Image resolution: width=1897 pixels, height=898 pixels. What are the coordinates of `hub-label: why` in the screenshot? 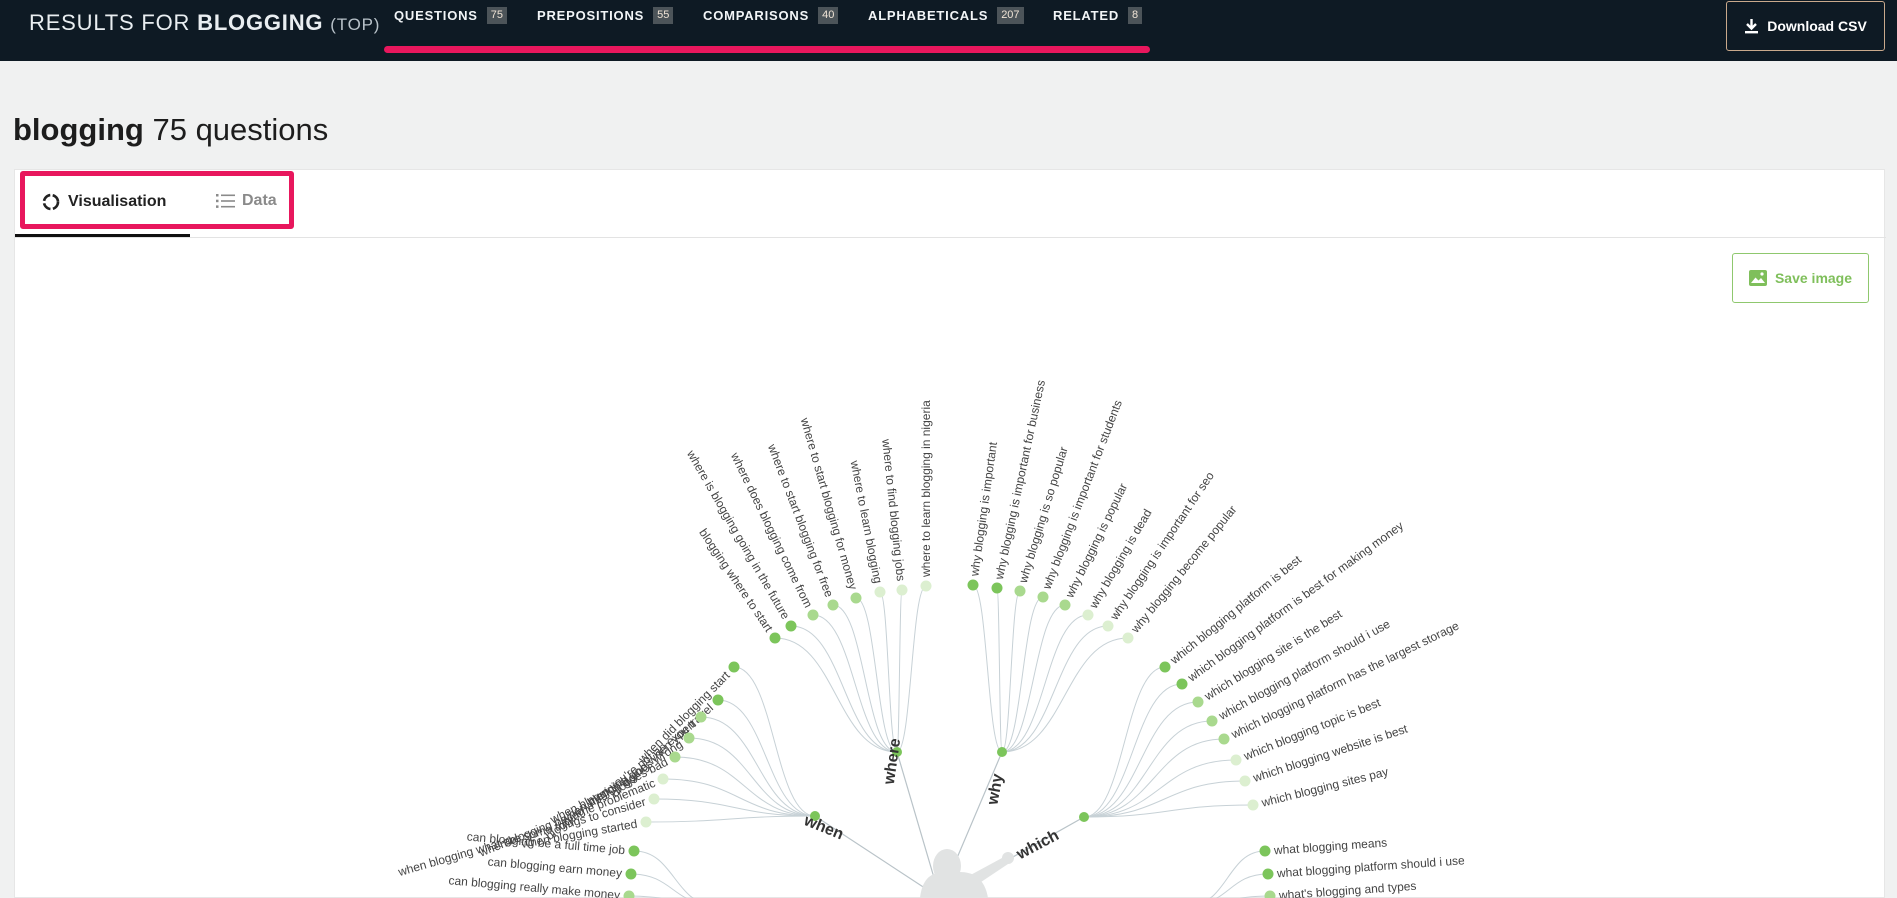 It's located at (995, 789).